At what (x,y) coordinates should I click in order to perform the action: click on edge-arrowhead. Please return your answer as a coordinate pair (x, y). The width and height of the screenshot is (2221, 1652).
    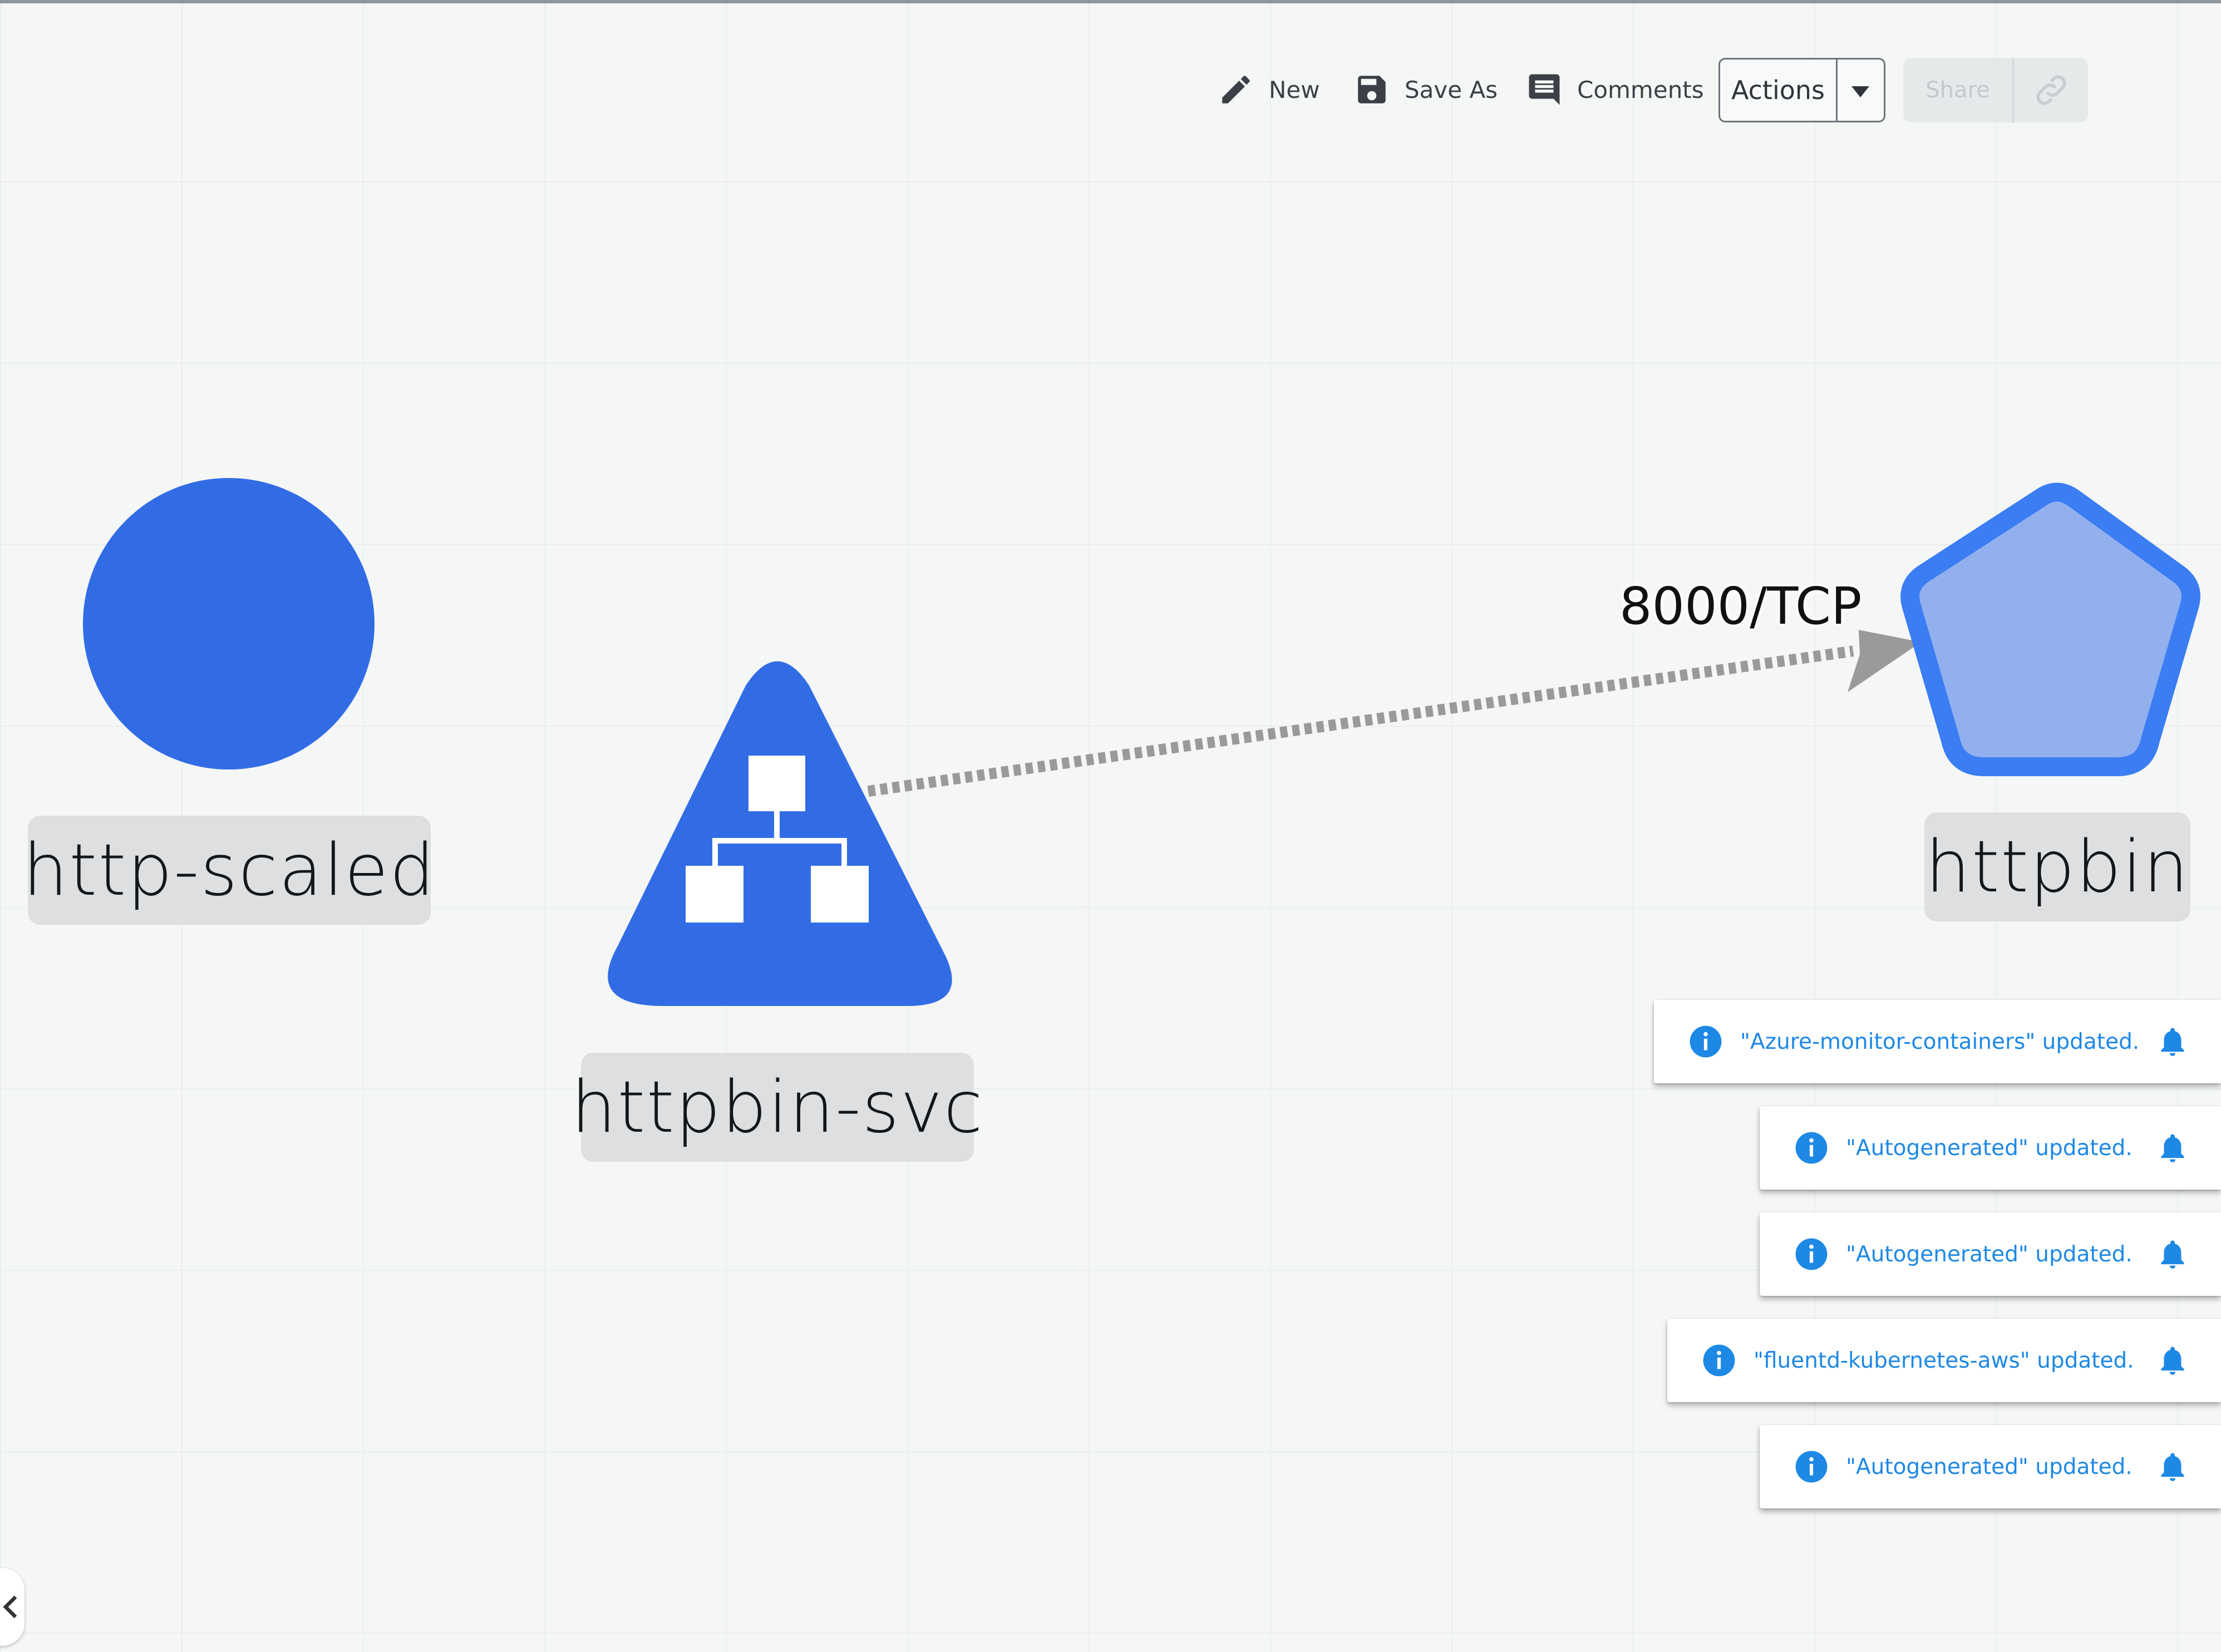
    Looking at the image, I should click on (1884, 661).